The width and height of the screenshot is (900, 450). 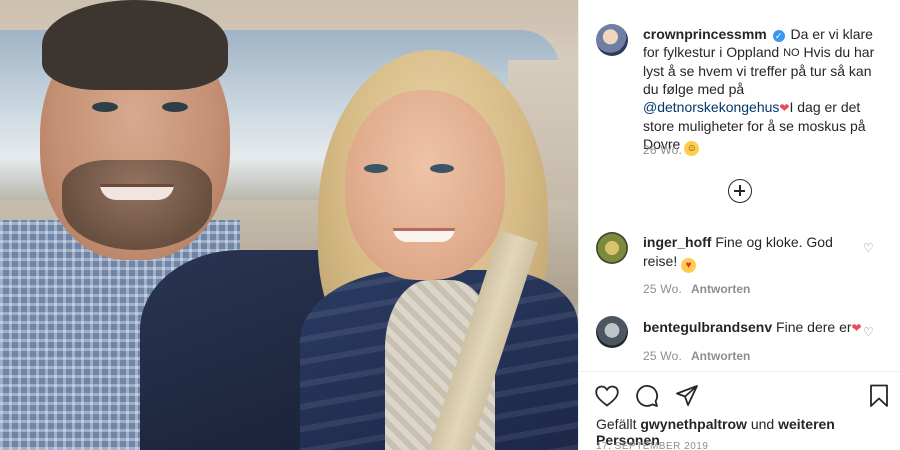 I want to click on woman-eye-right, so click(x=442, y=168).